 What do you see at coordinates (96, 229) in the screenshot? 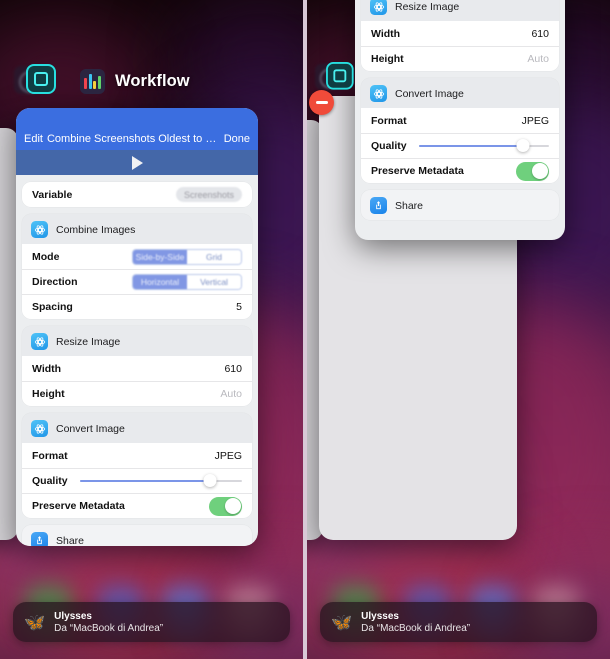
I see `block-title: Combine Images` at bounding box center [96, 229].